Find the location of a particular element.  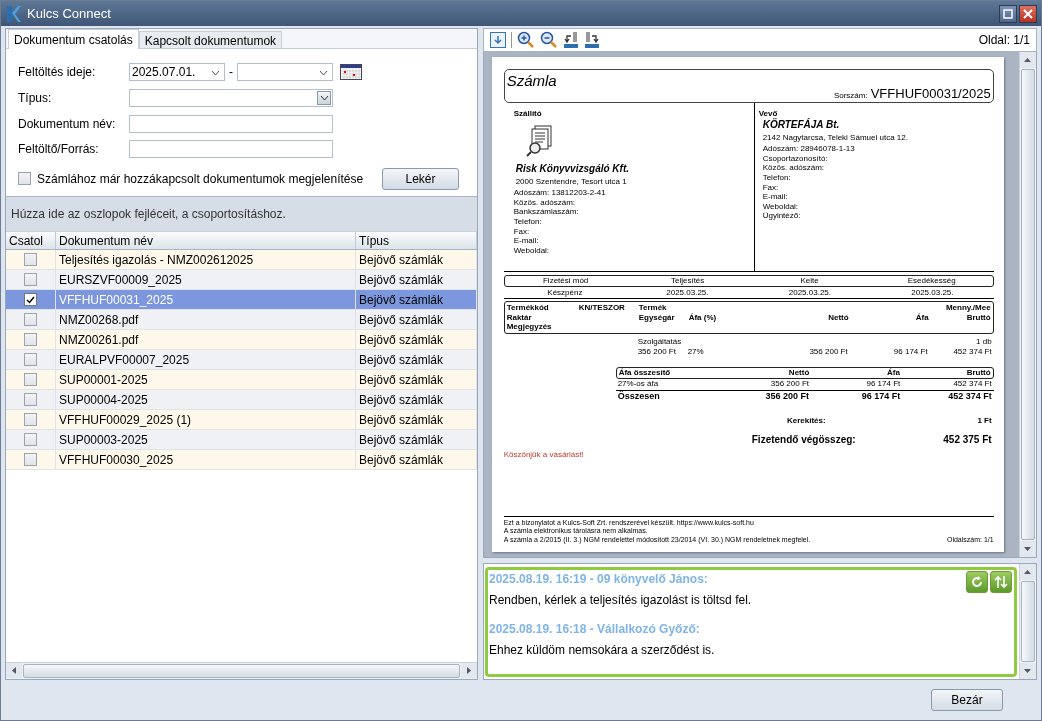

close-icon is located at coordinates (1028, 13).